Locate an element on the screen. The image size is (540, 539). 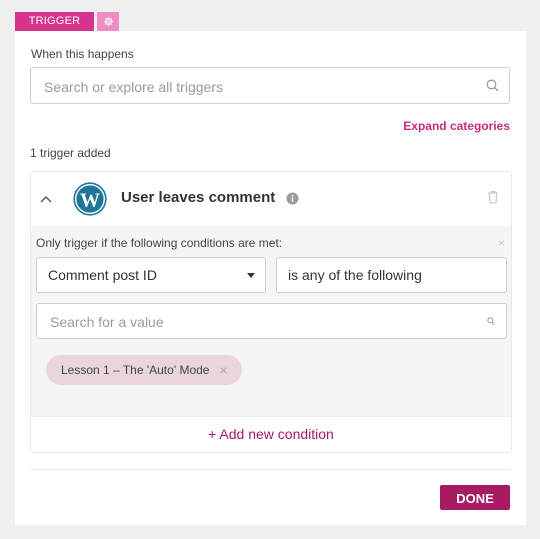
trigger-search-input is located at coordinates (259, 86).